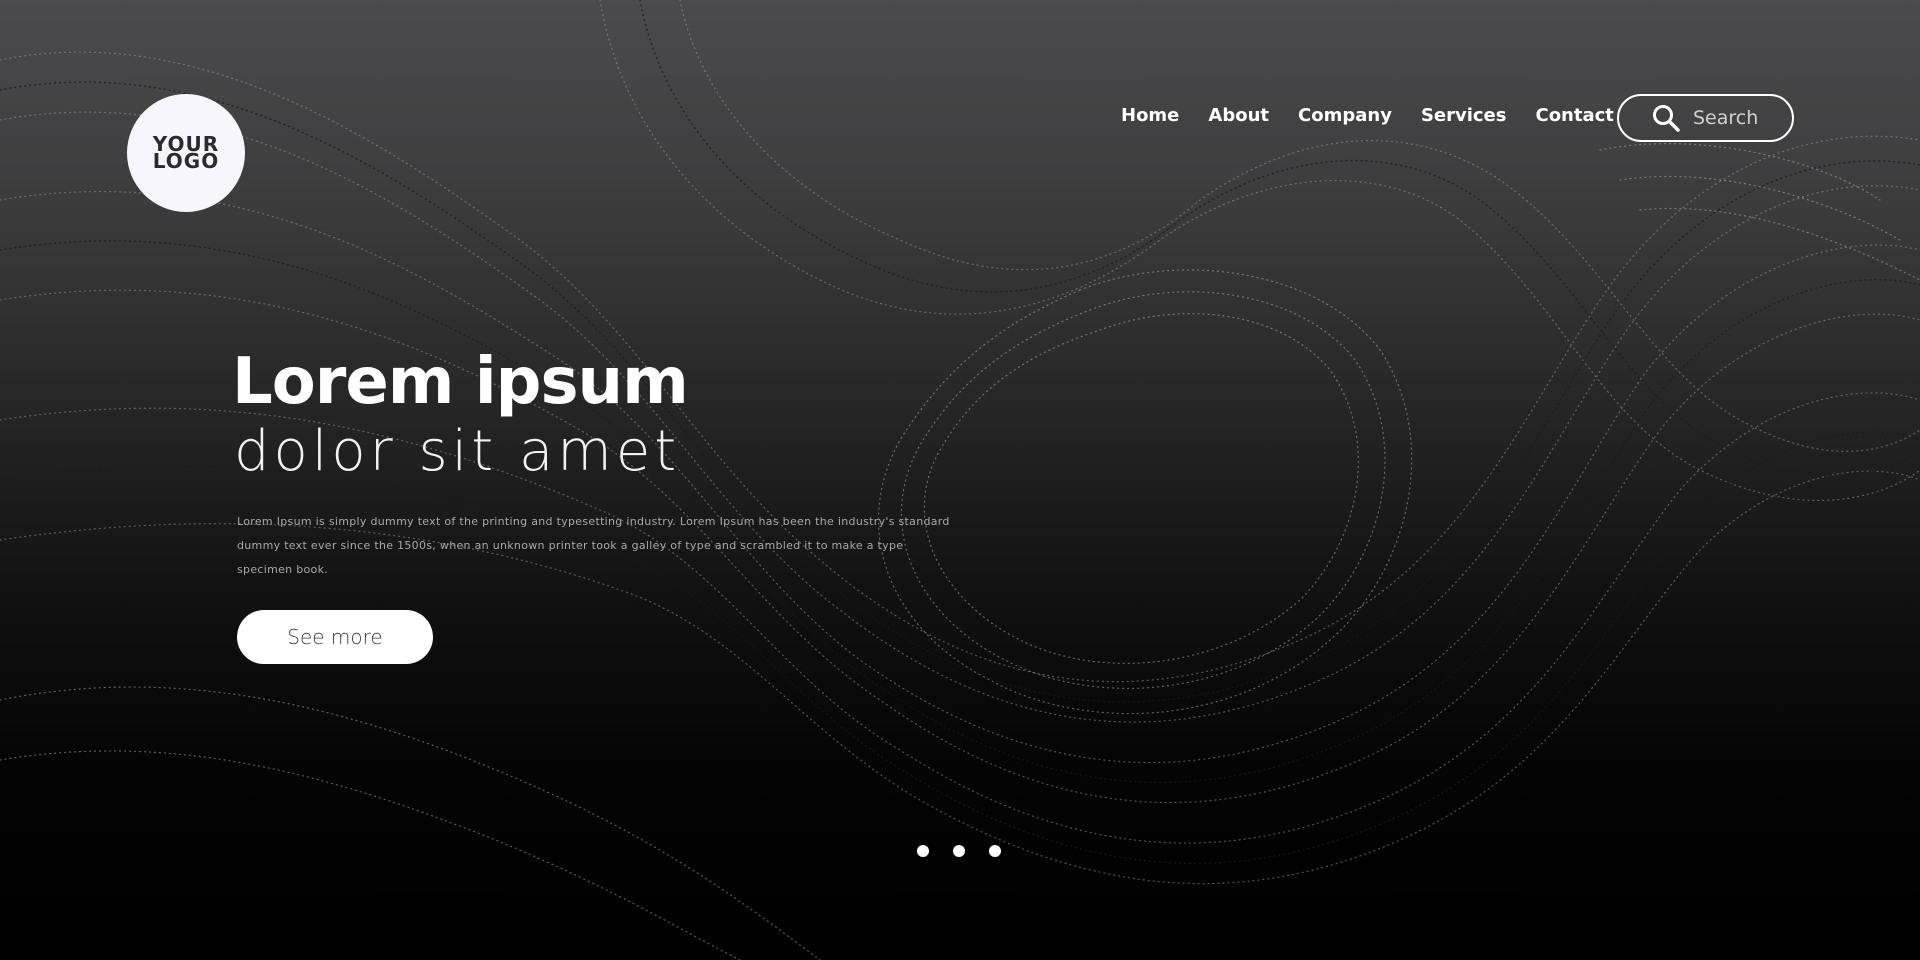  What do you see at coordinates (1464, 115) in the screenshot?
I see `nav-item-services: Services` at bounding box center [1464, 115].